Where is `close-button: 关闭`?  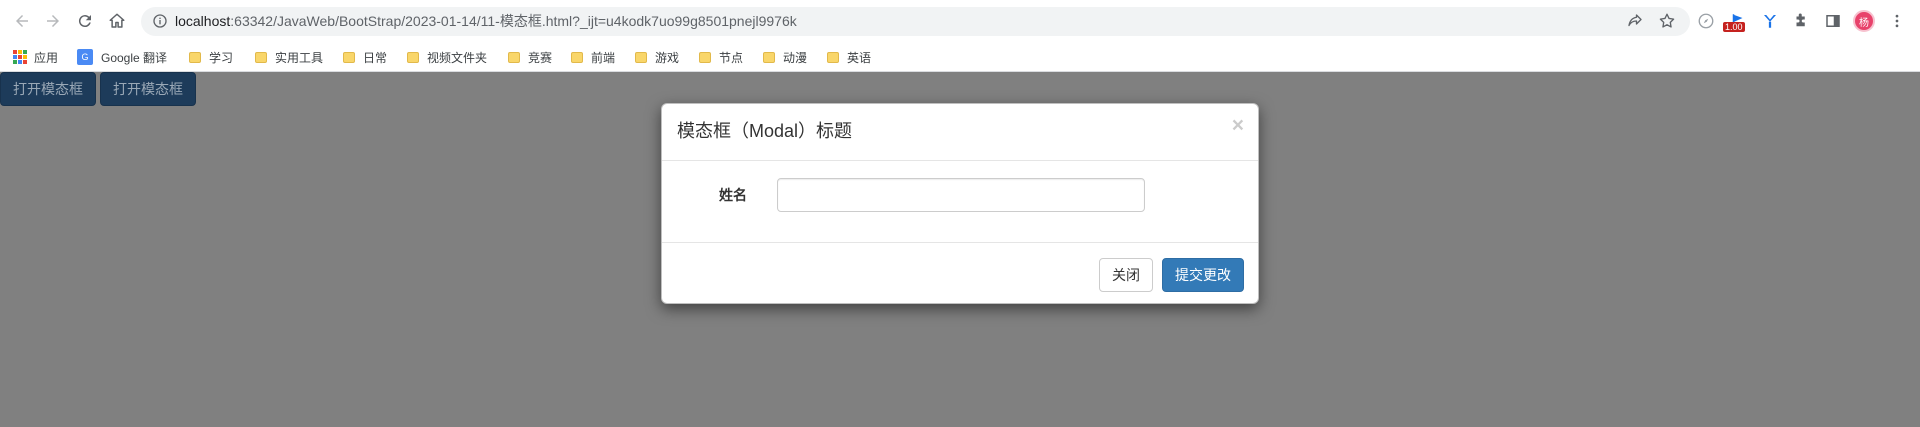 close-button: 关闭 is located at coordinates (1126, 275).